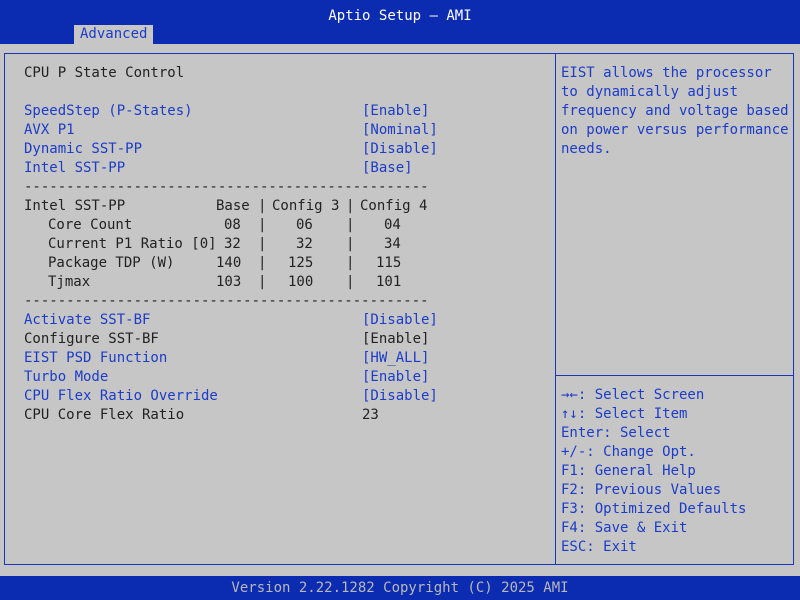 The width and height of the screenshot is (800, 600). What do you see at coordinates (104, 415) in the screenshot?
I see `setting-label: CPU Core Flex Ratio` at bounding box center [104, 415].